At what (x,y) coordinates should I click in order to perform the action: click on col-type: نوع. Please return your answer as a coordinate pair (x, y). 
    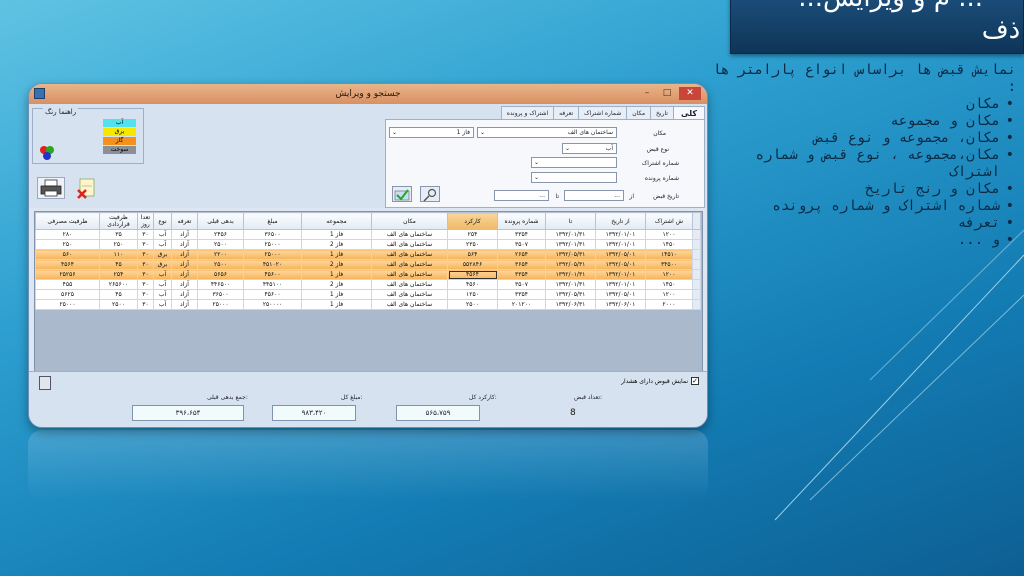
    Looking at the image, I should click on (162, 221).